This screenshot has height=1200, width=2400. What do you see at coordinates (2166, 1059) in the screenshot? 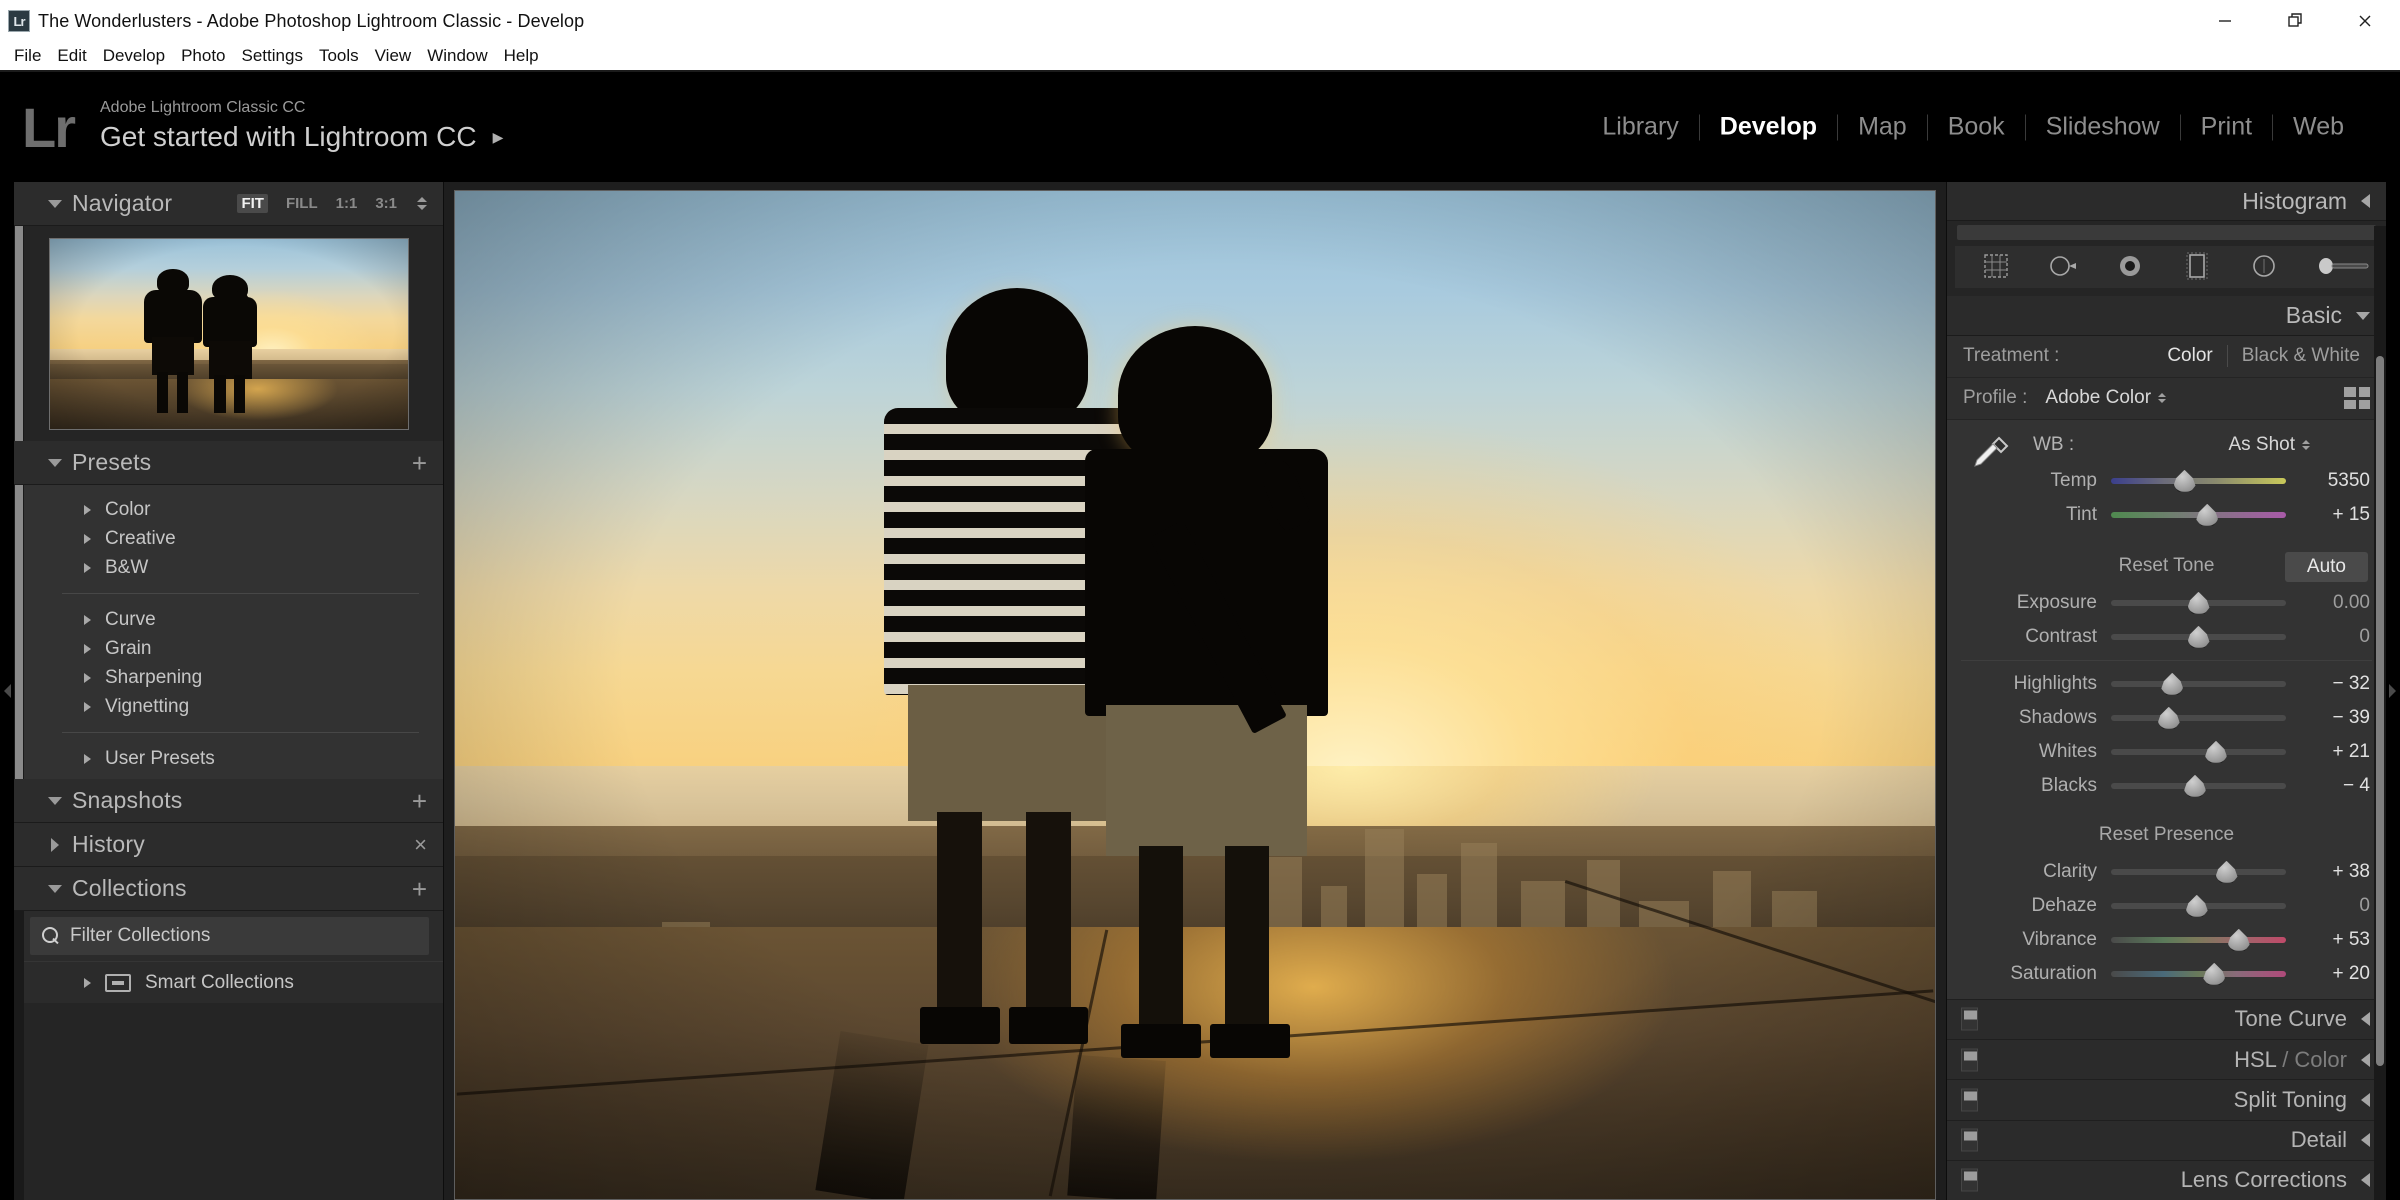
I see `panel-hsl-color: HSL / Color` at bounding box center [2166, 1059].